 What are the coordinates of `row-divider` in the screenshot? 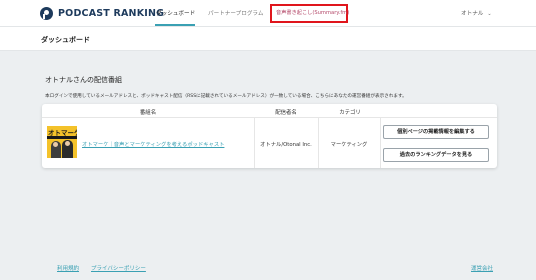 It's located at (269, 117).